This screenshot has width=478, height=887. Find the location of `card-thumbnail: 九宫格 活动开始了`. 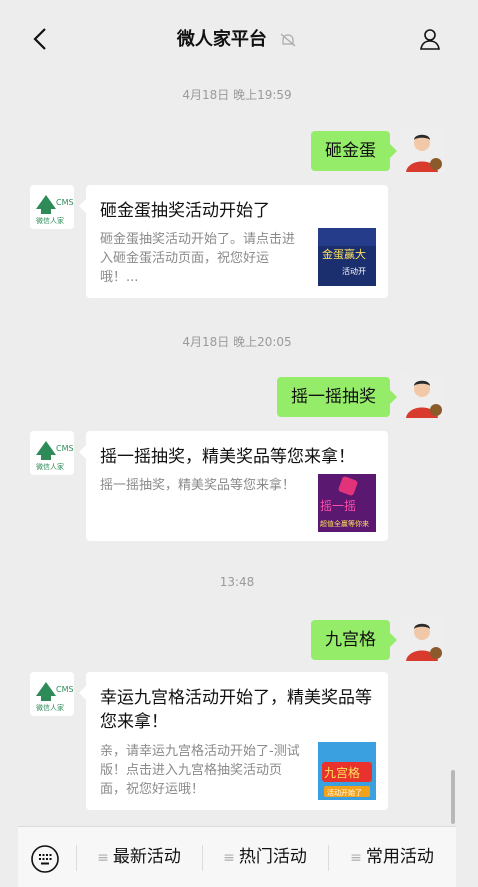

card-thumbnail: 九宫格 活动开始了 is located at coordinates (347, 771).